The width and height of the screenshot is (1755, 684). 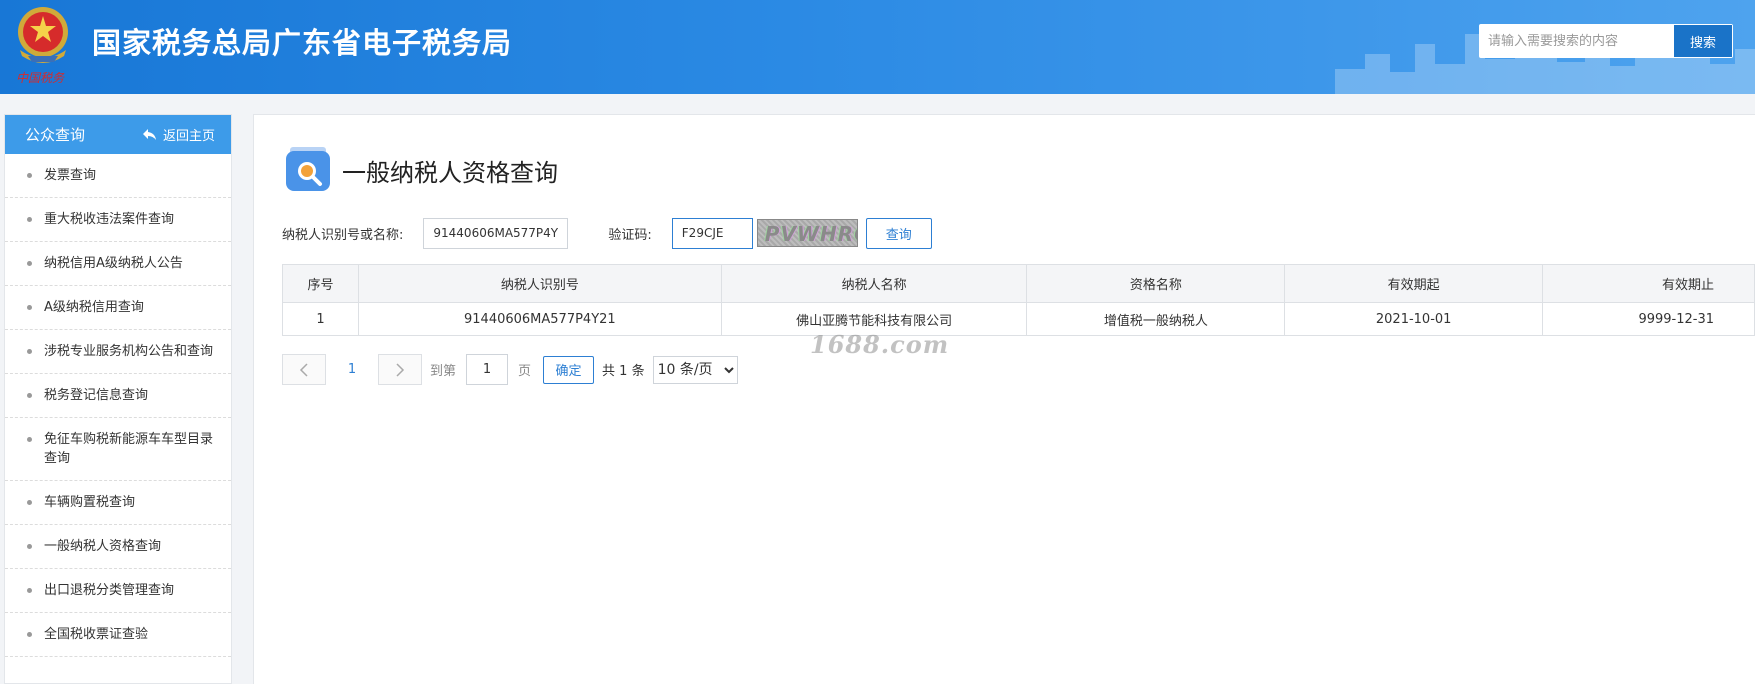 I want to click on svg-text: 中国税务, so click(x=40, y=78).